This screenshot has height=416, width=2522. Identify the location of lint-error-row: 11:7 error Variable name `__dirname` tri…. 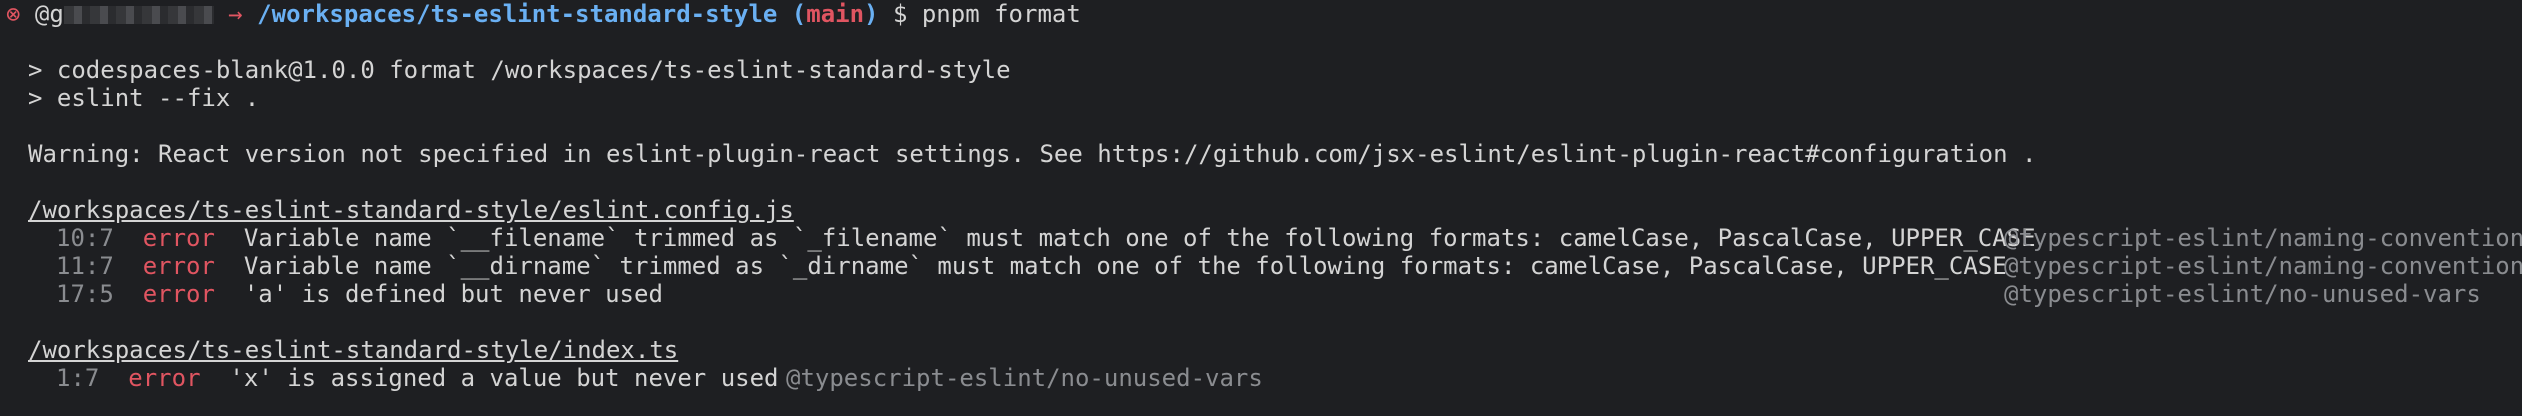
(1031, 266).